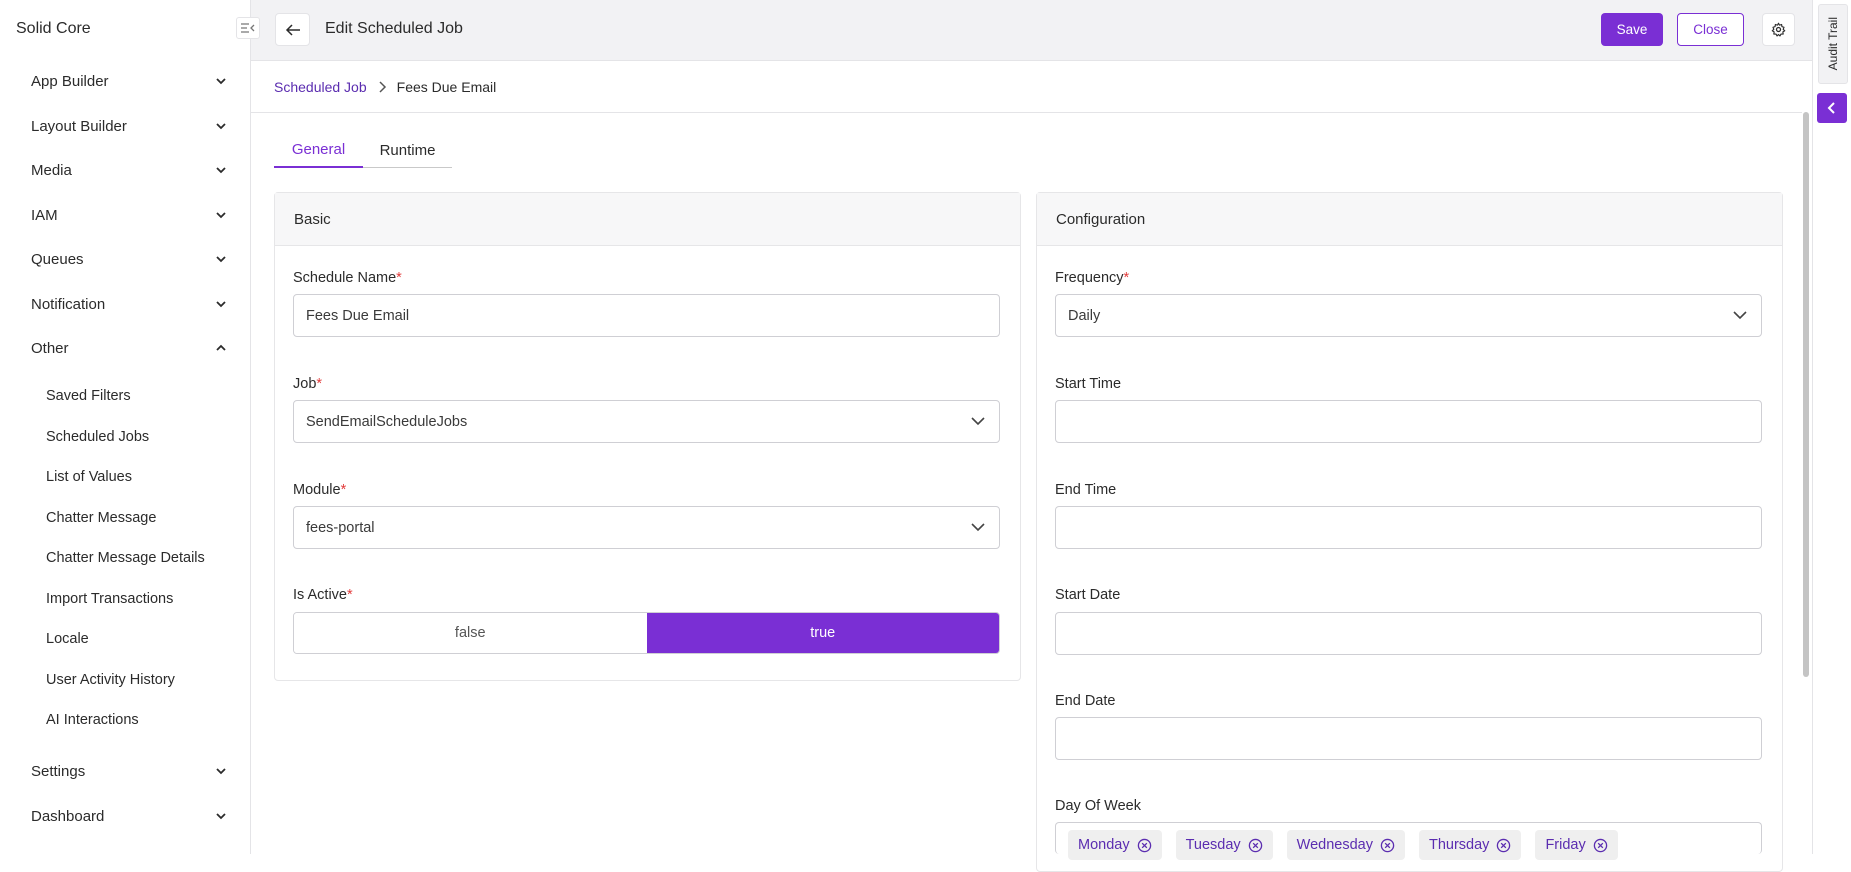  What do you see at coordinates (1831, 427) in the screenshot?
I see `right-rail: Audit Trail` at bounding box center [1831, 427].